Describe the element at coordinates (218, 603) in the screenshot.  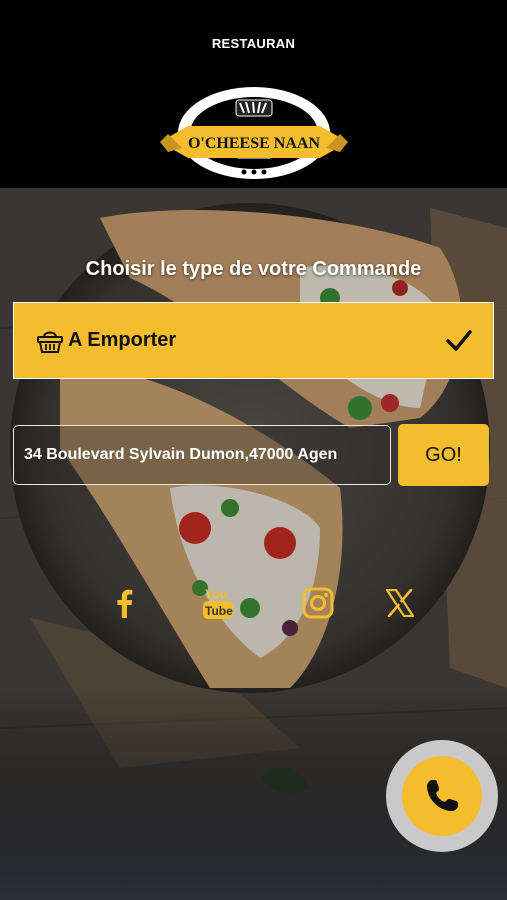
I see `youtube-icon: You Tube` at that location.